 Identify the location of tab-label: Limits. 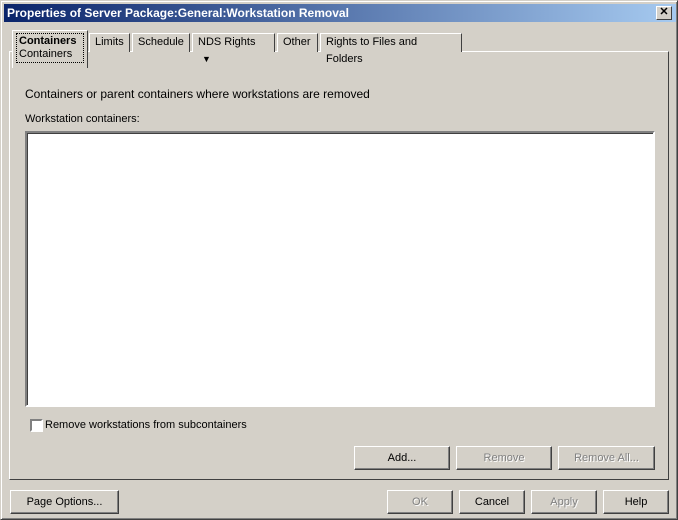
(109, 42).